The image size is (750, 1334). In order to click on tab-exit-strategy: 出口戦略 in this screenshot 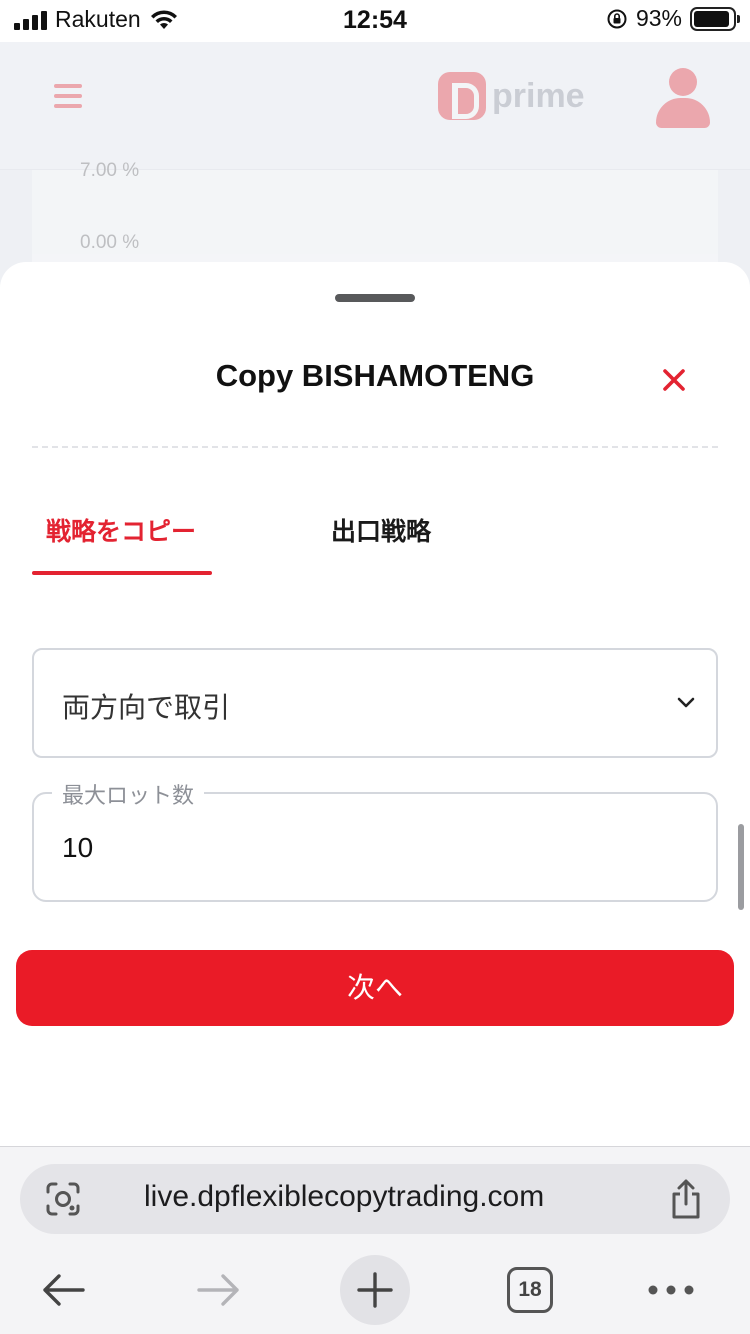, I will do `click(381, 530)`.